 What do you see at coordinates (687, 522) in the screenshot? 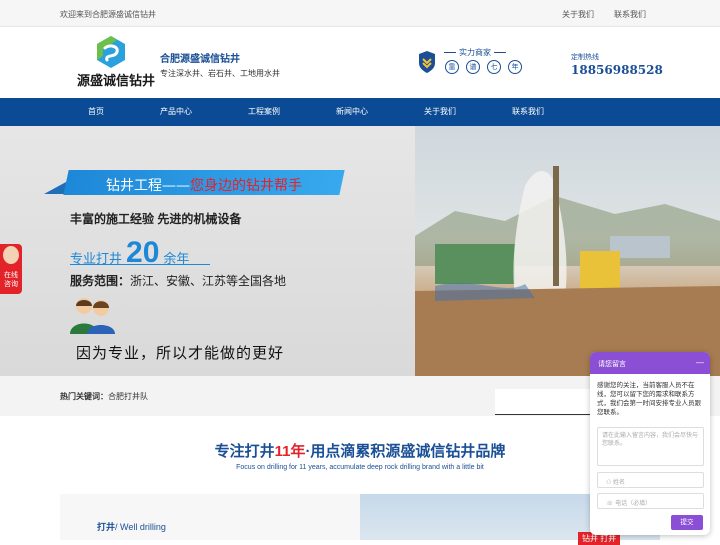
I see `submit-button: 提交` at bounding box center [687, 522].